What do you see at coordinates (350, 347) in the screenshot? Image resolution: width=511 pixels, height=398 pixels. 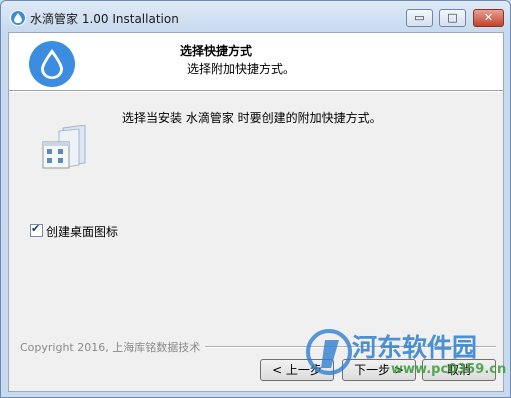 I see `footer-separator` at bounding box center [350, 347].